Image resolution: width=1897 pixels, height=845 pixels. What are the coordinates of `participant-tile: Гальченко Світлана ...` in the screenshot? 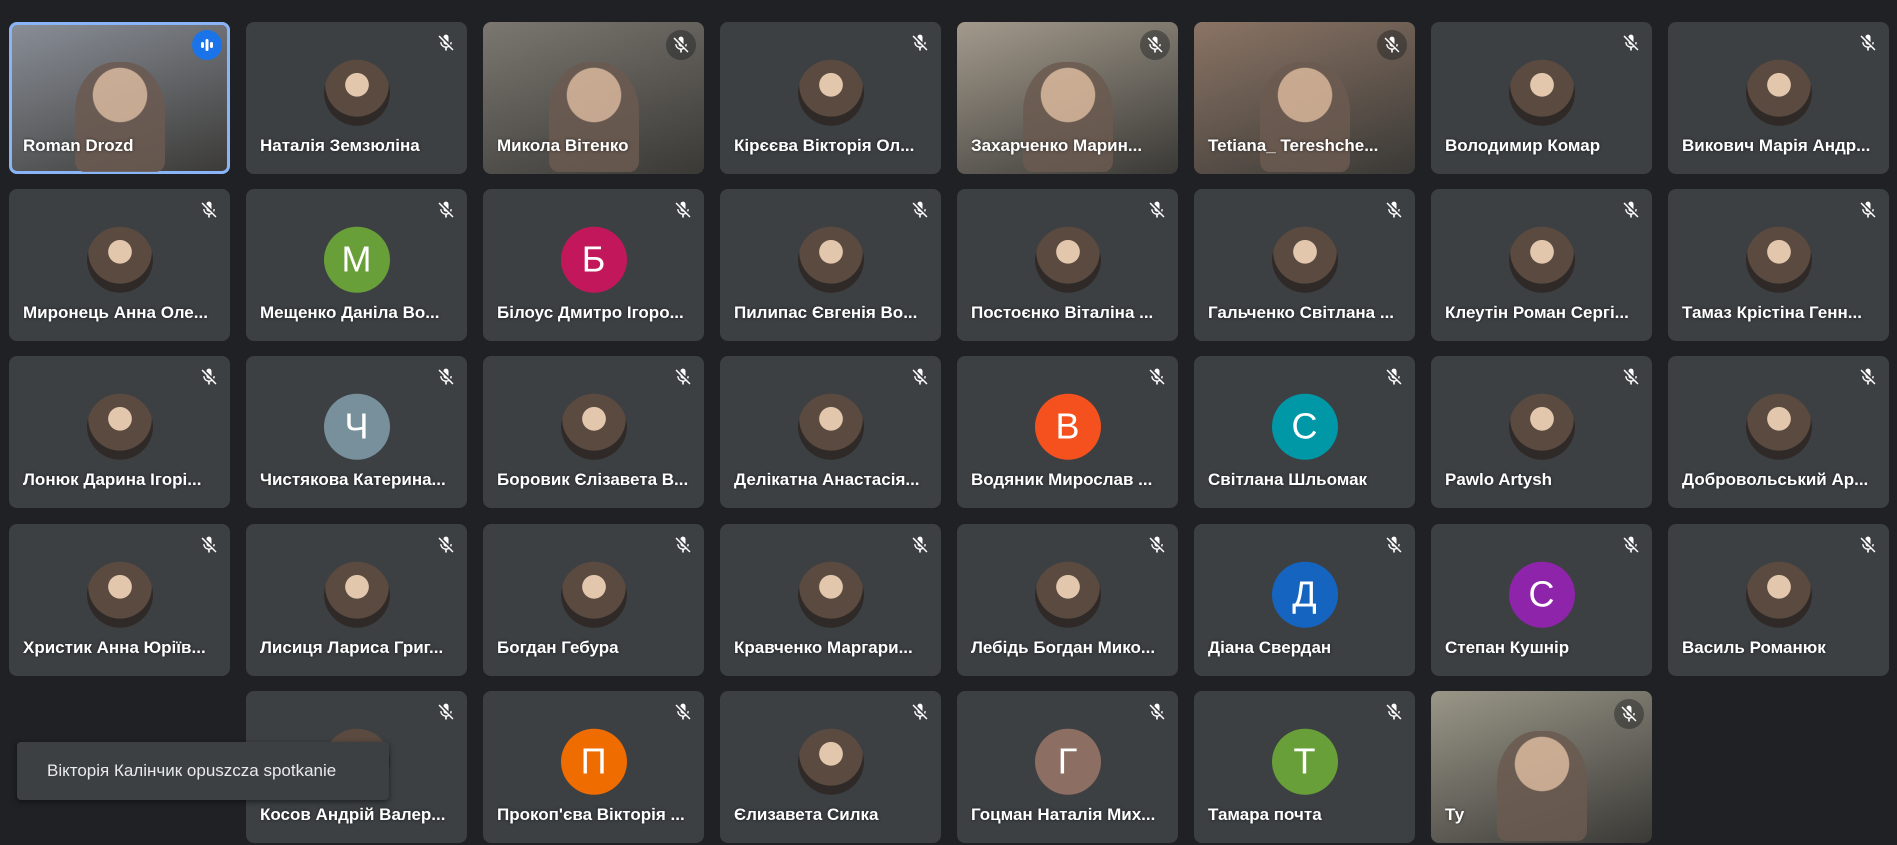 It's located at (1304, 265).